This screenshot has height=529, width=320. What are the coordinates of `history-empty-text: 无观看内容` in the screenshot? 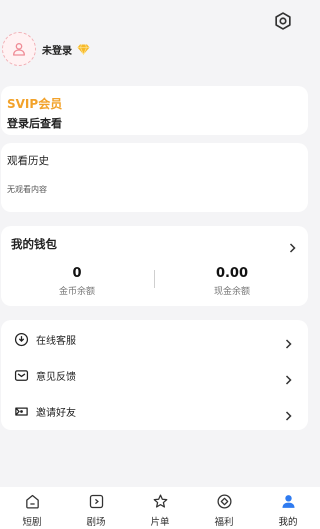 It's located at (27, 189).